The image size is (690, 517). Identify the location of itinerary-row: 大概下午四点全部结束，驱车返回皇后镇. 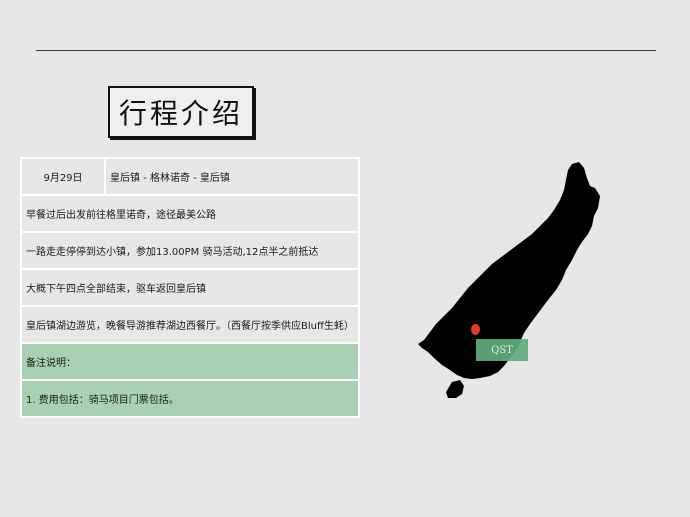
(190, 287).